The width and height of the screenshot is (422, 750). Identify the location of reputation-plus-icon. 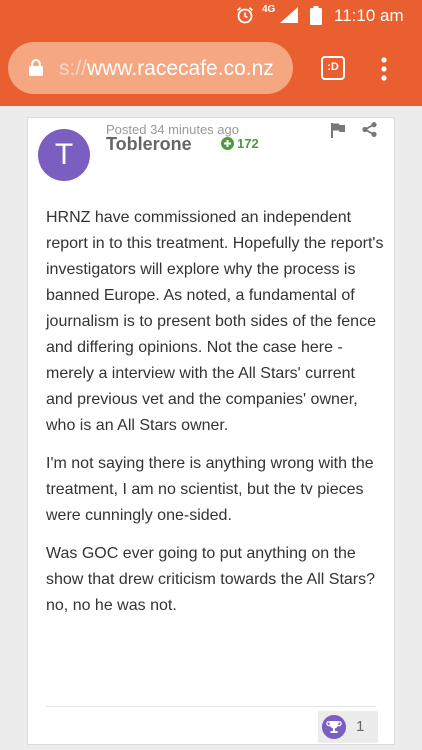
(227, 143).